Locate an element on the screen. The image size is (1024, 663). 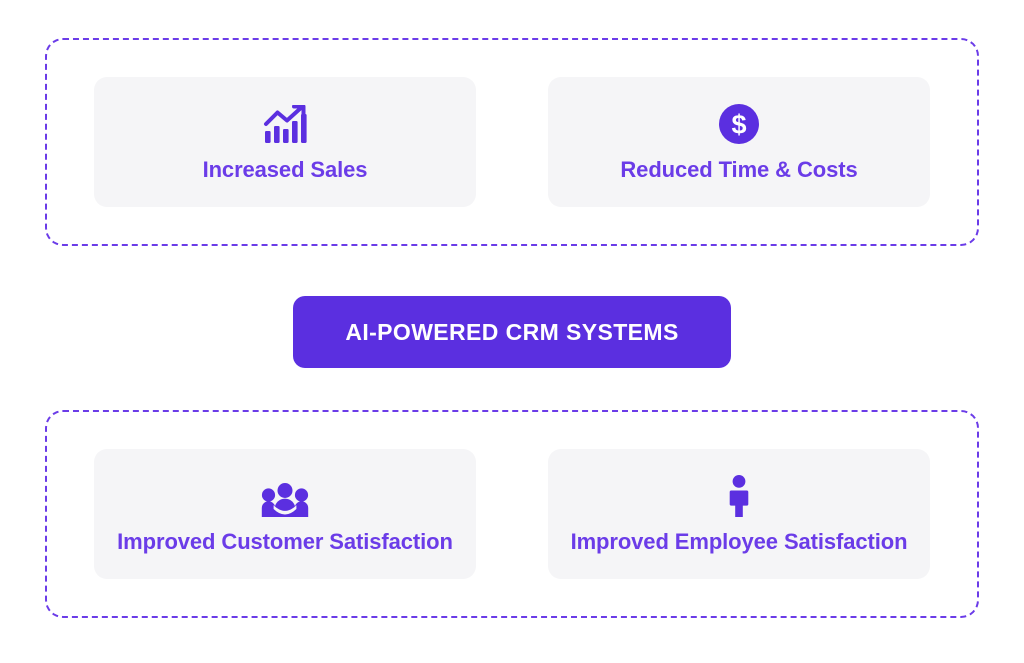
people-group-icon is located at coordinates (285, 496).